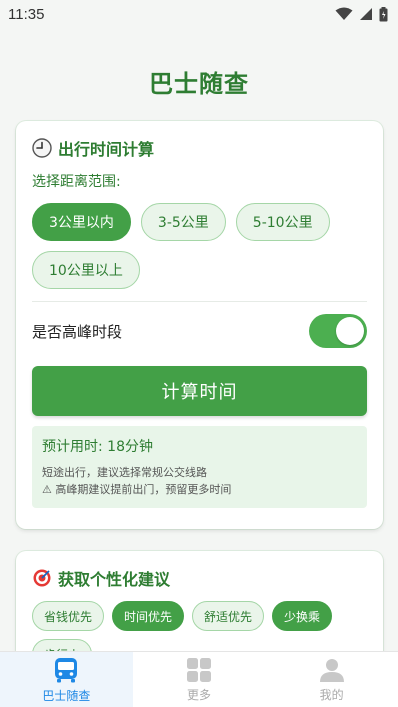 This screenshot has width=398, height=707. What do you see at coordinates (66, 695) in the screenshot?
I see `nav-label-bus: 巴士随查` at bounding box center [66, 695].